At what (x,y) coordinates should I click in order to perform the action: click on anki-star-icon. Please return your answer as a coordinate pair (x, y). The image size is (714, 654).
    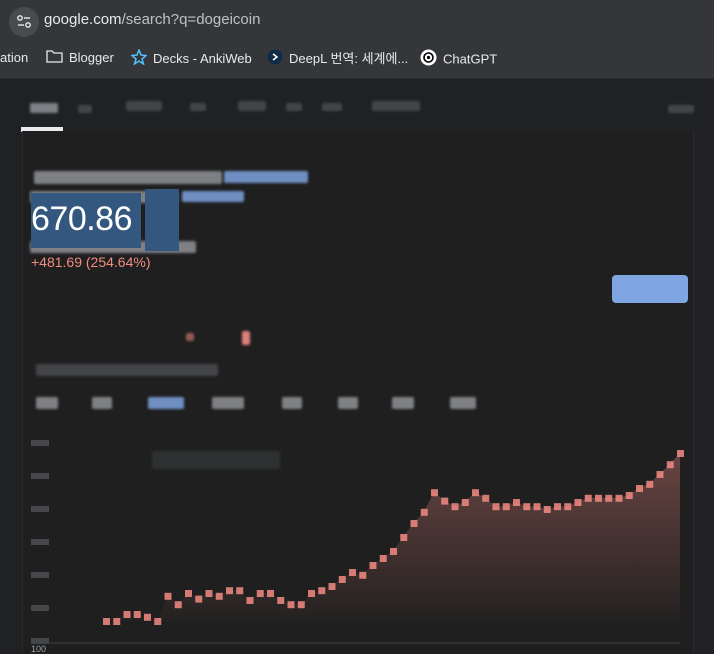
    Looking at the image, I should click on (139, 58).